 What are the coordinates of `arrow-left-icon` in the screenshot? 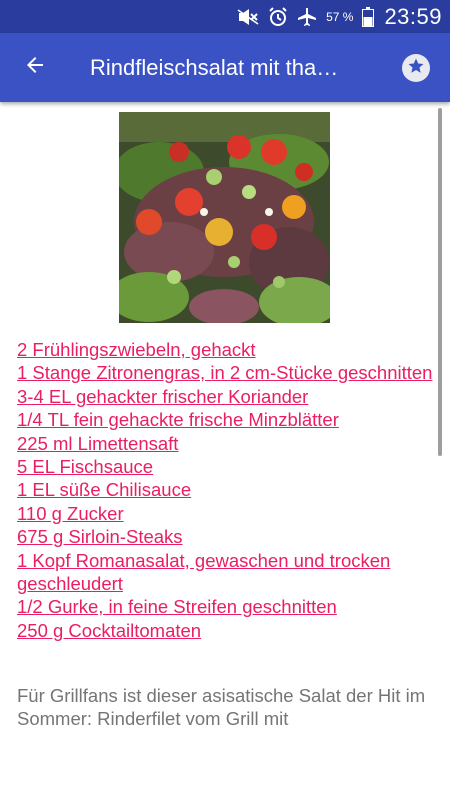 It's located at (35, 67).